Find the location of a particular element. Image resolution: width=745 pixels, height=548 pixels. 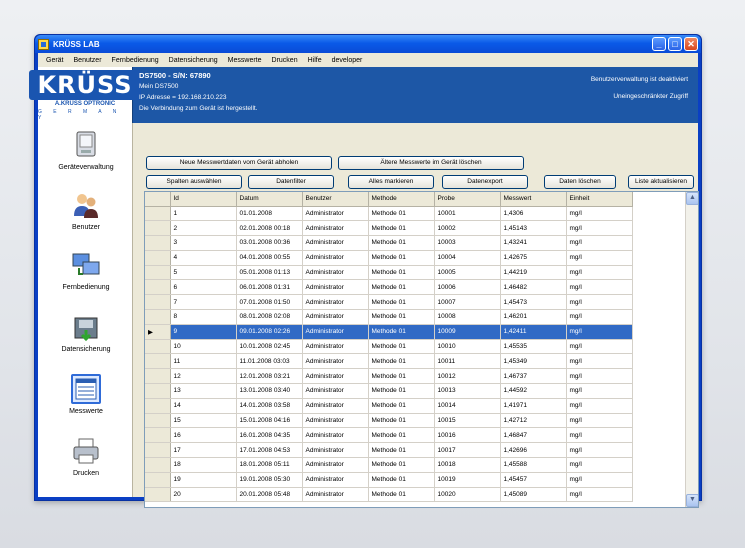

refresh-list-button: Liste aktualisieren is located at coordinates (661, 182).